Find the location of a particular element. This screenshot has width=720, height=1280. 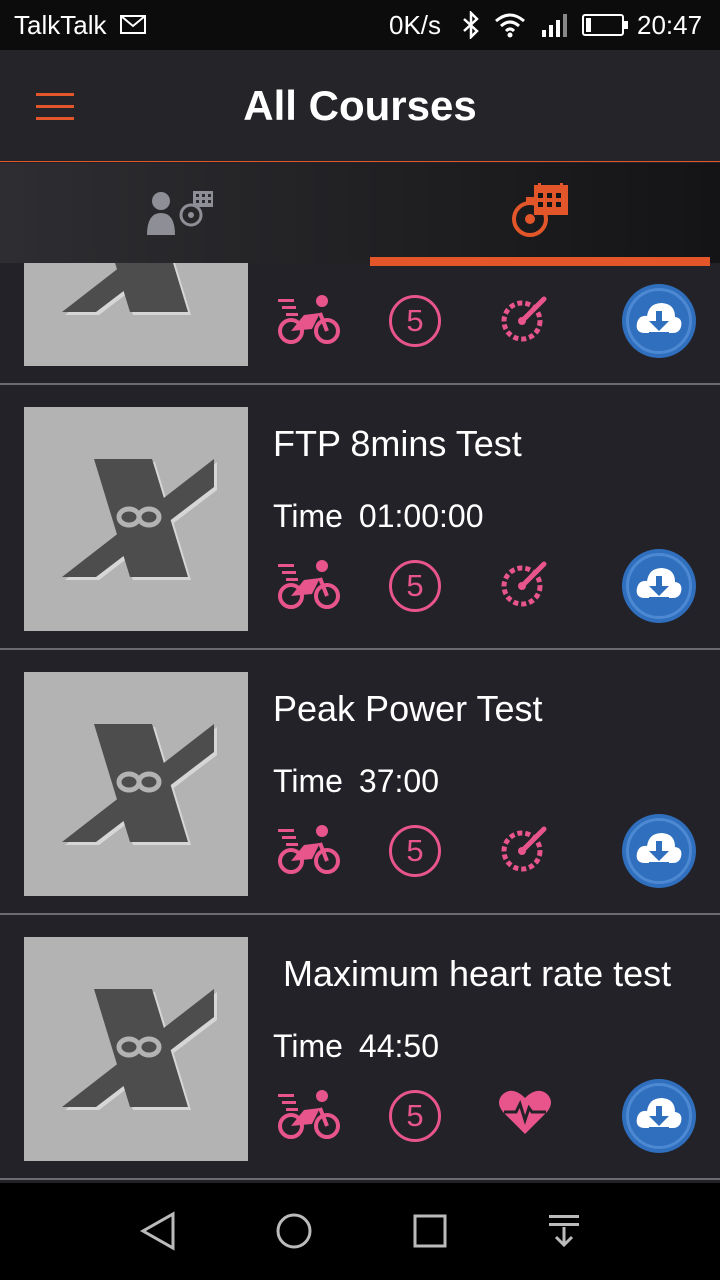

back-icon is located at coordinates (158, 1233).